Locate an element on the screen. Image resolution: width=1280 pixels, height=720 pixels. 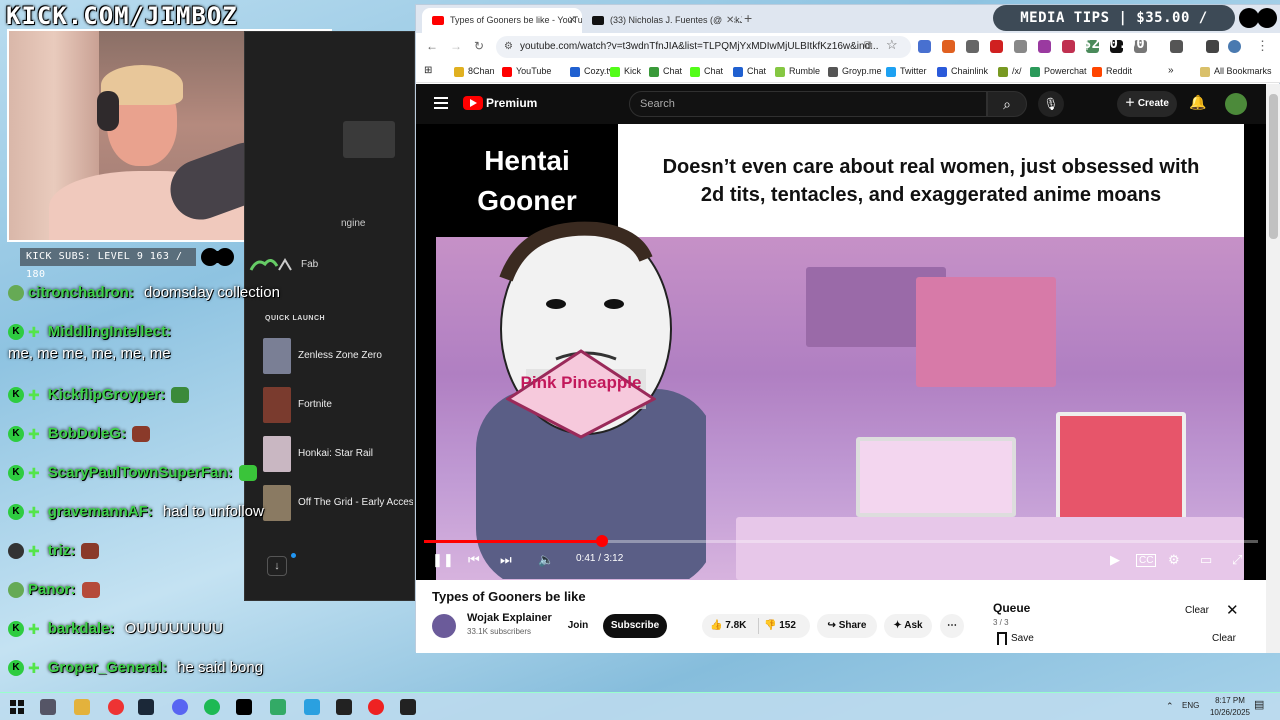
bookmark-item: Reddit is located at coordinates (1112, 71).